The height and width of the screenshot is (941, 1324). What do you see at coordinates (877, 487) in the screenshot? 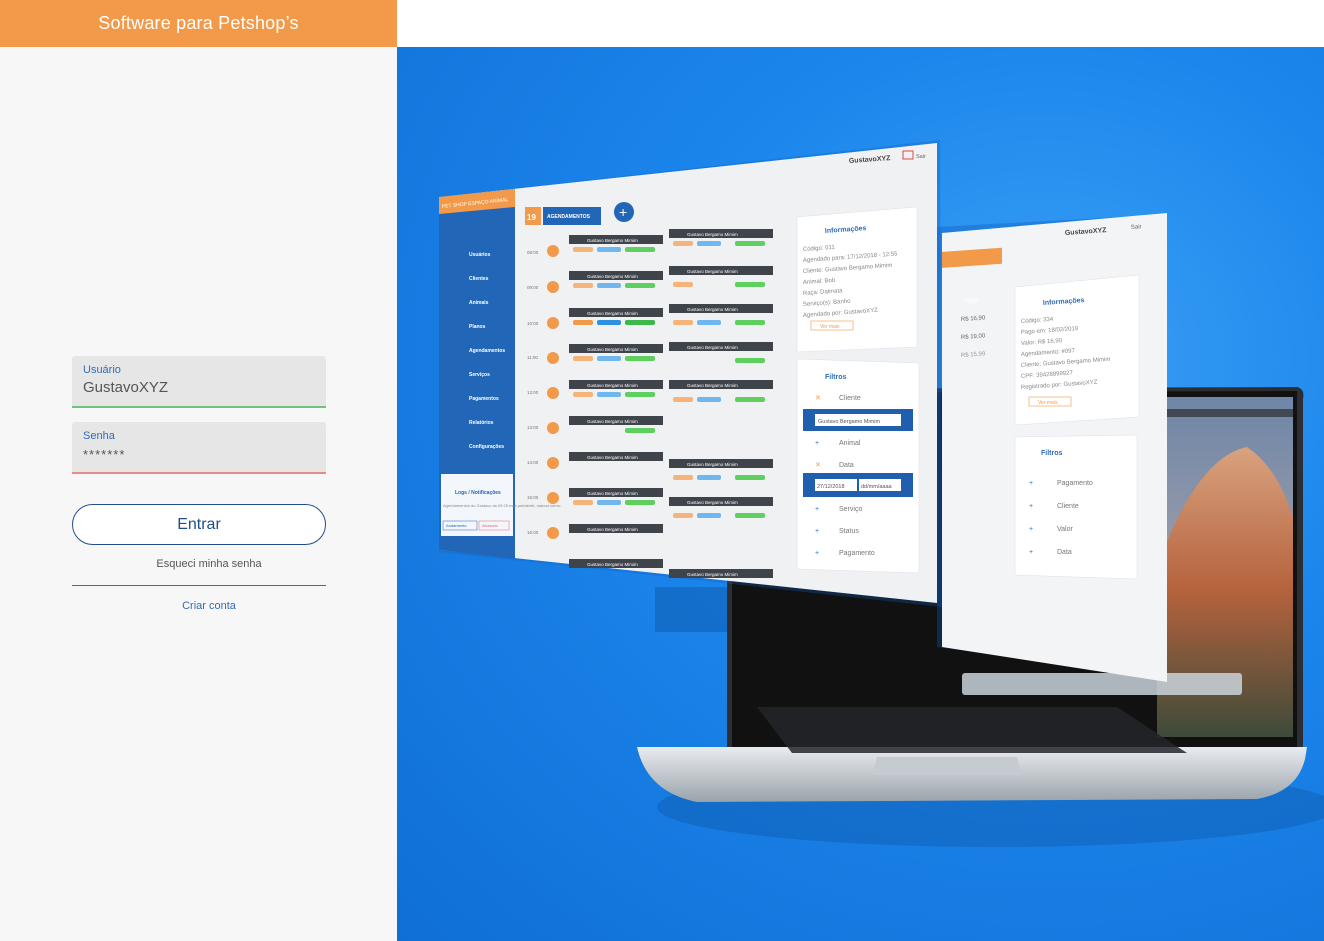
I see `svg-text: dd/mm/aaaa` at bounding box center [877, 487].